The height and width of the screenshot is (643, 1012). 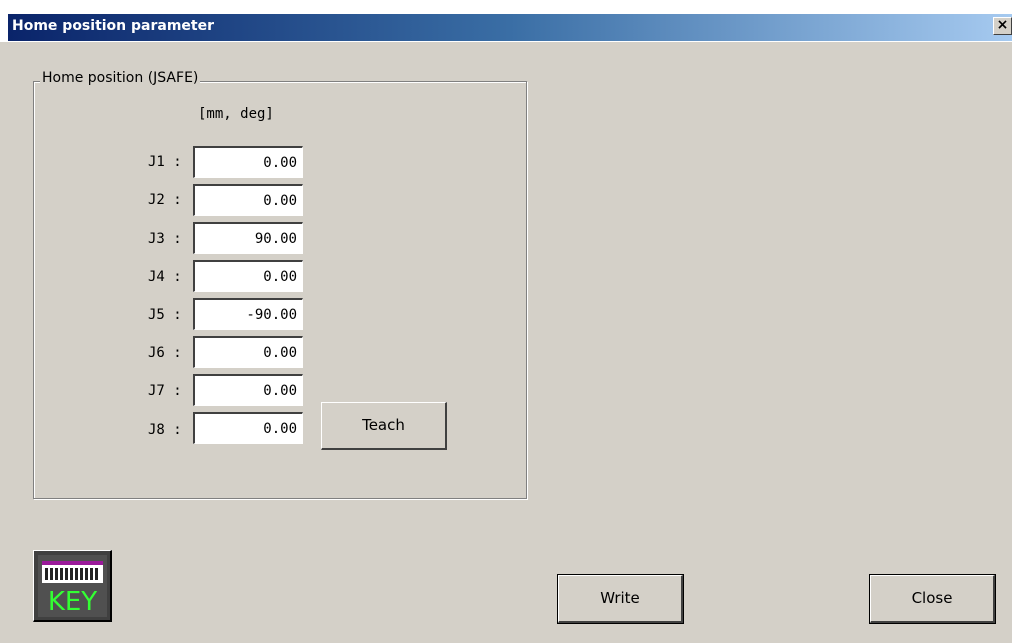 What do you see at coordinates (236, 114) in the screenshot?
I see `units-label: [mm, deg]` at bounding box center [236, 114].